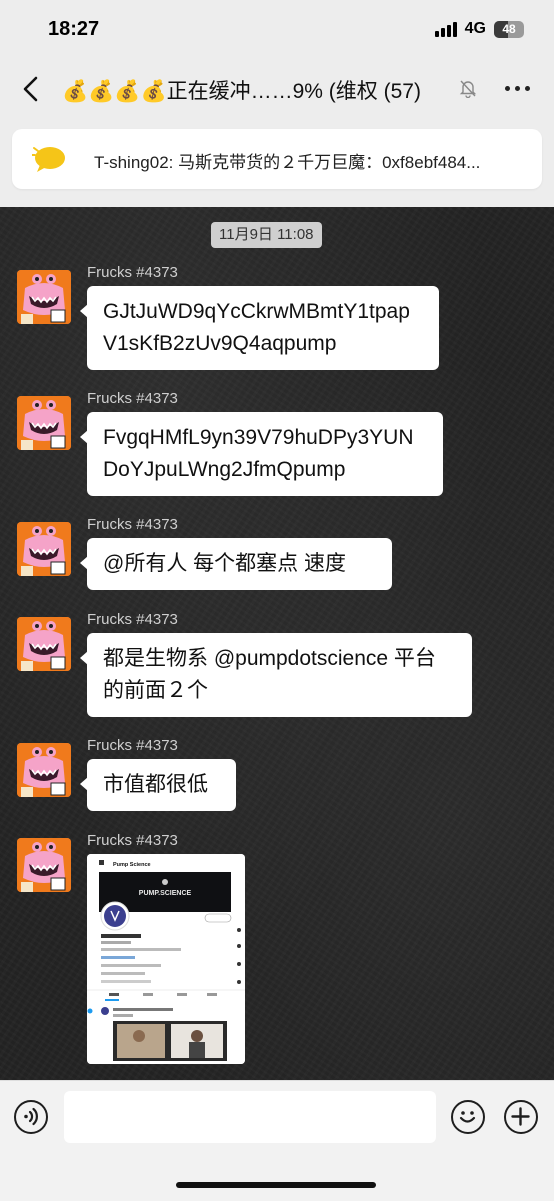  Describe the element at coordinates (31, 89) in the screenshot. I see `chevron-left-icon` at that location.